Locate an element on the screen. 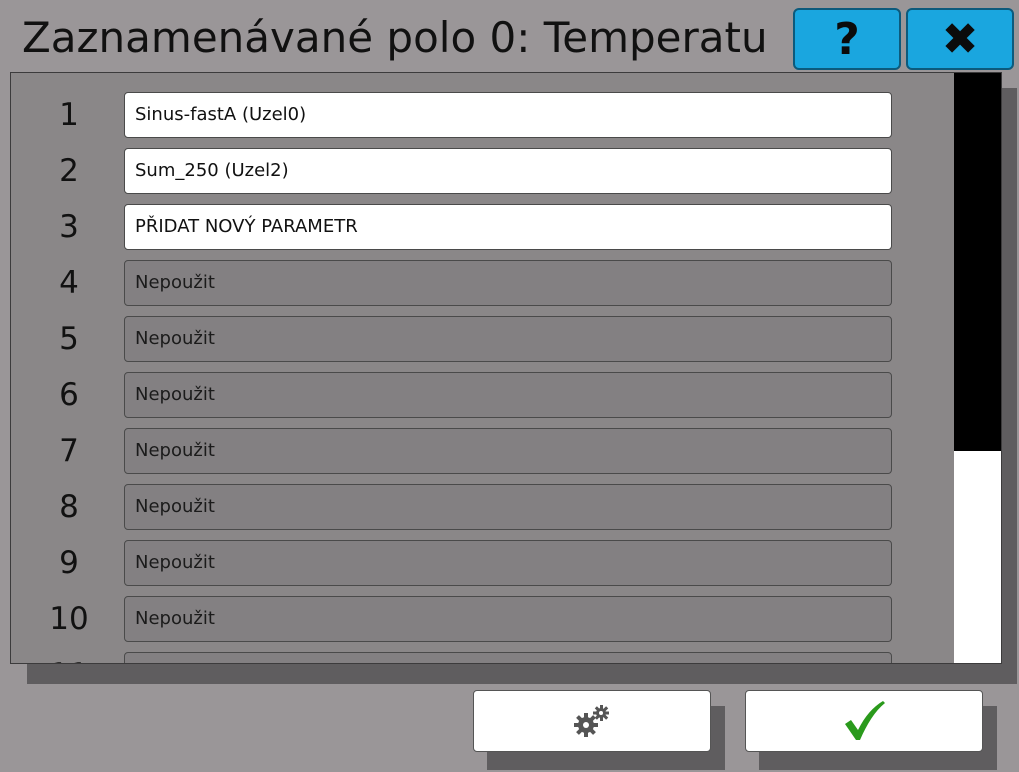  list-row: 5 Nepoužit is located at coordinates (481, 339).